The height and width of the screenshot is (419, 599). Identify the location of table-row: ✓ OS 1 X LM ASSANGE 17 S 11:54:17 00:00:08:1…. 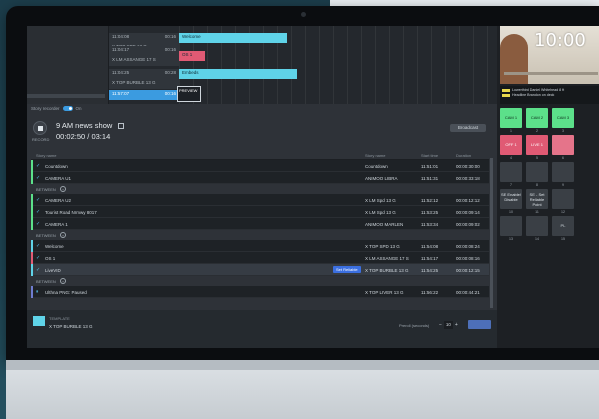
(260, 258).